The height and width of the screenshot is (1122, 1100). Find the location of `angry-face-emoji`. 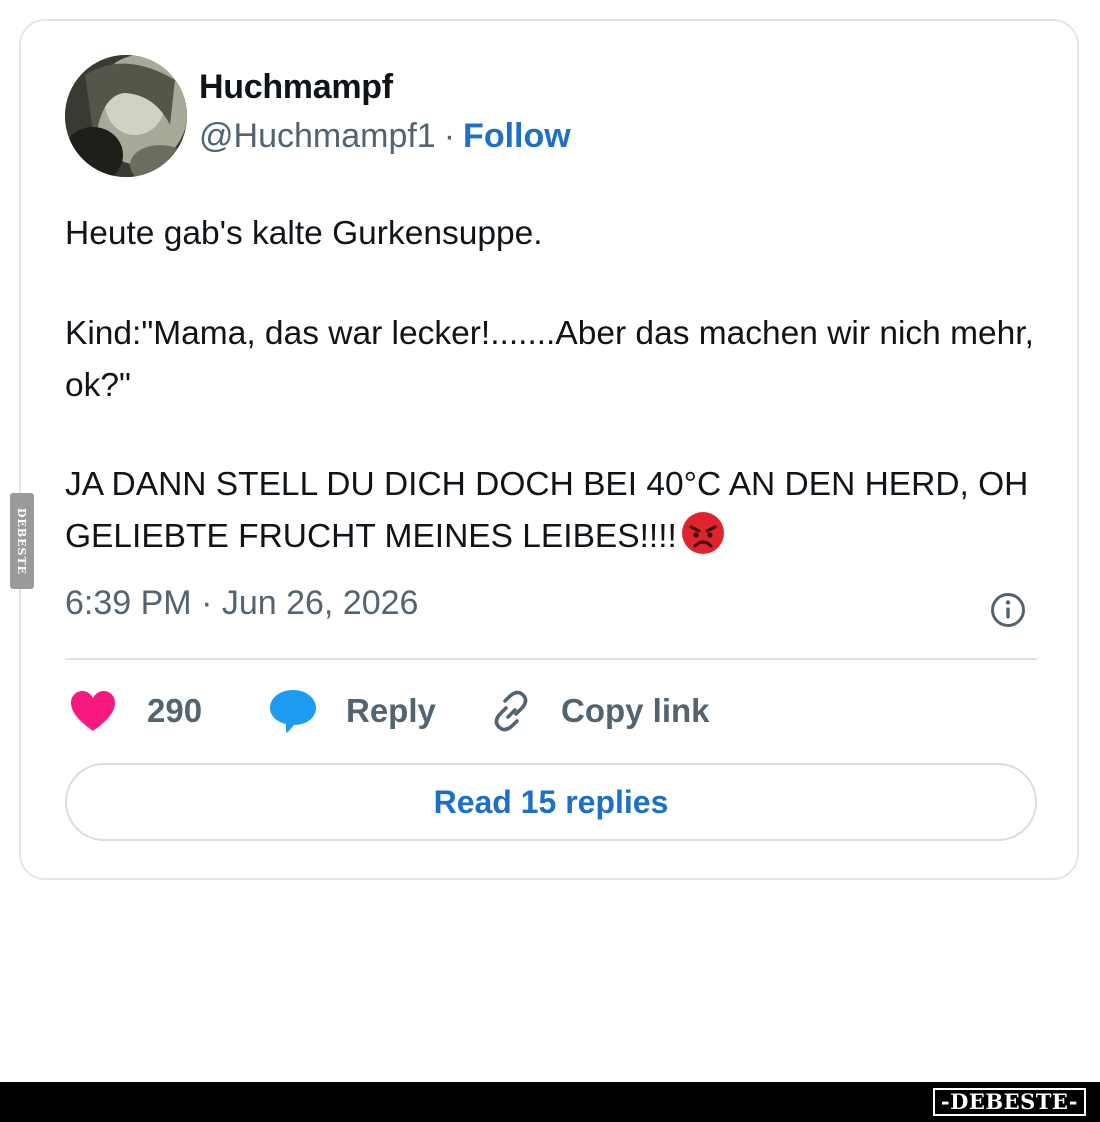

angry-face-emoji is located at coordinates (703, 541).